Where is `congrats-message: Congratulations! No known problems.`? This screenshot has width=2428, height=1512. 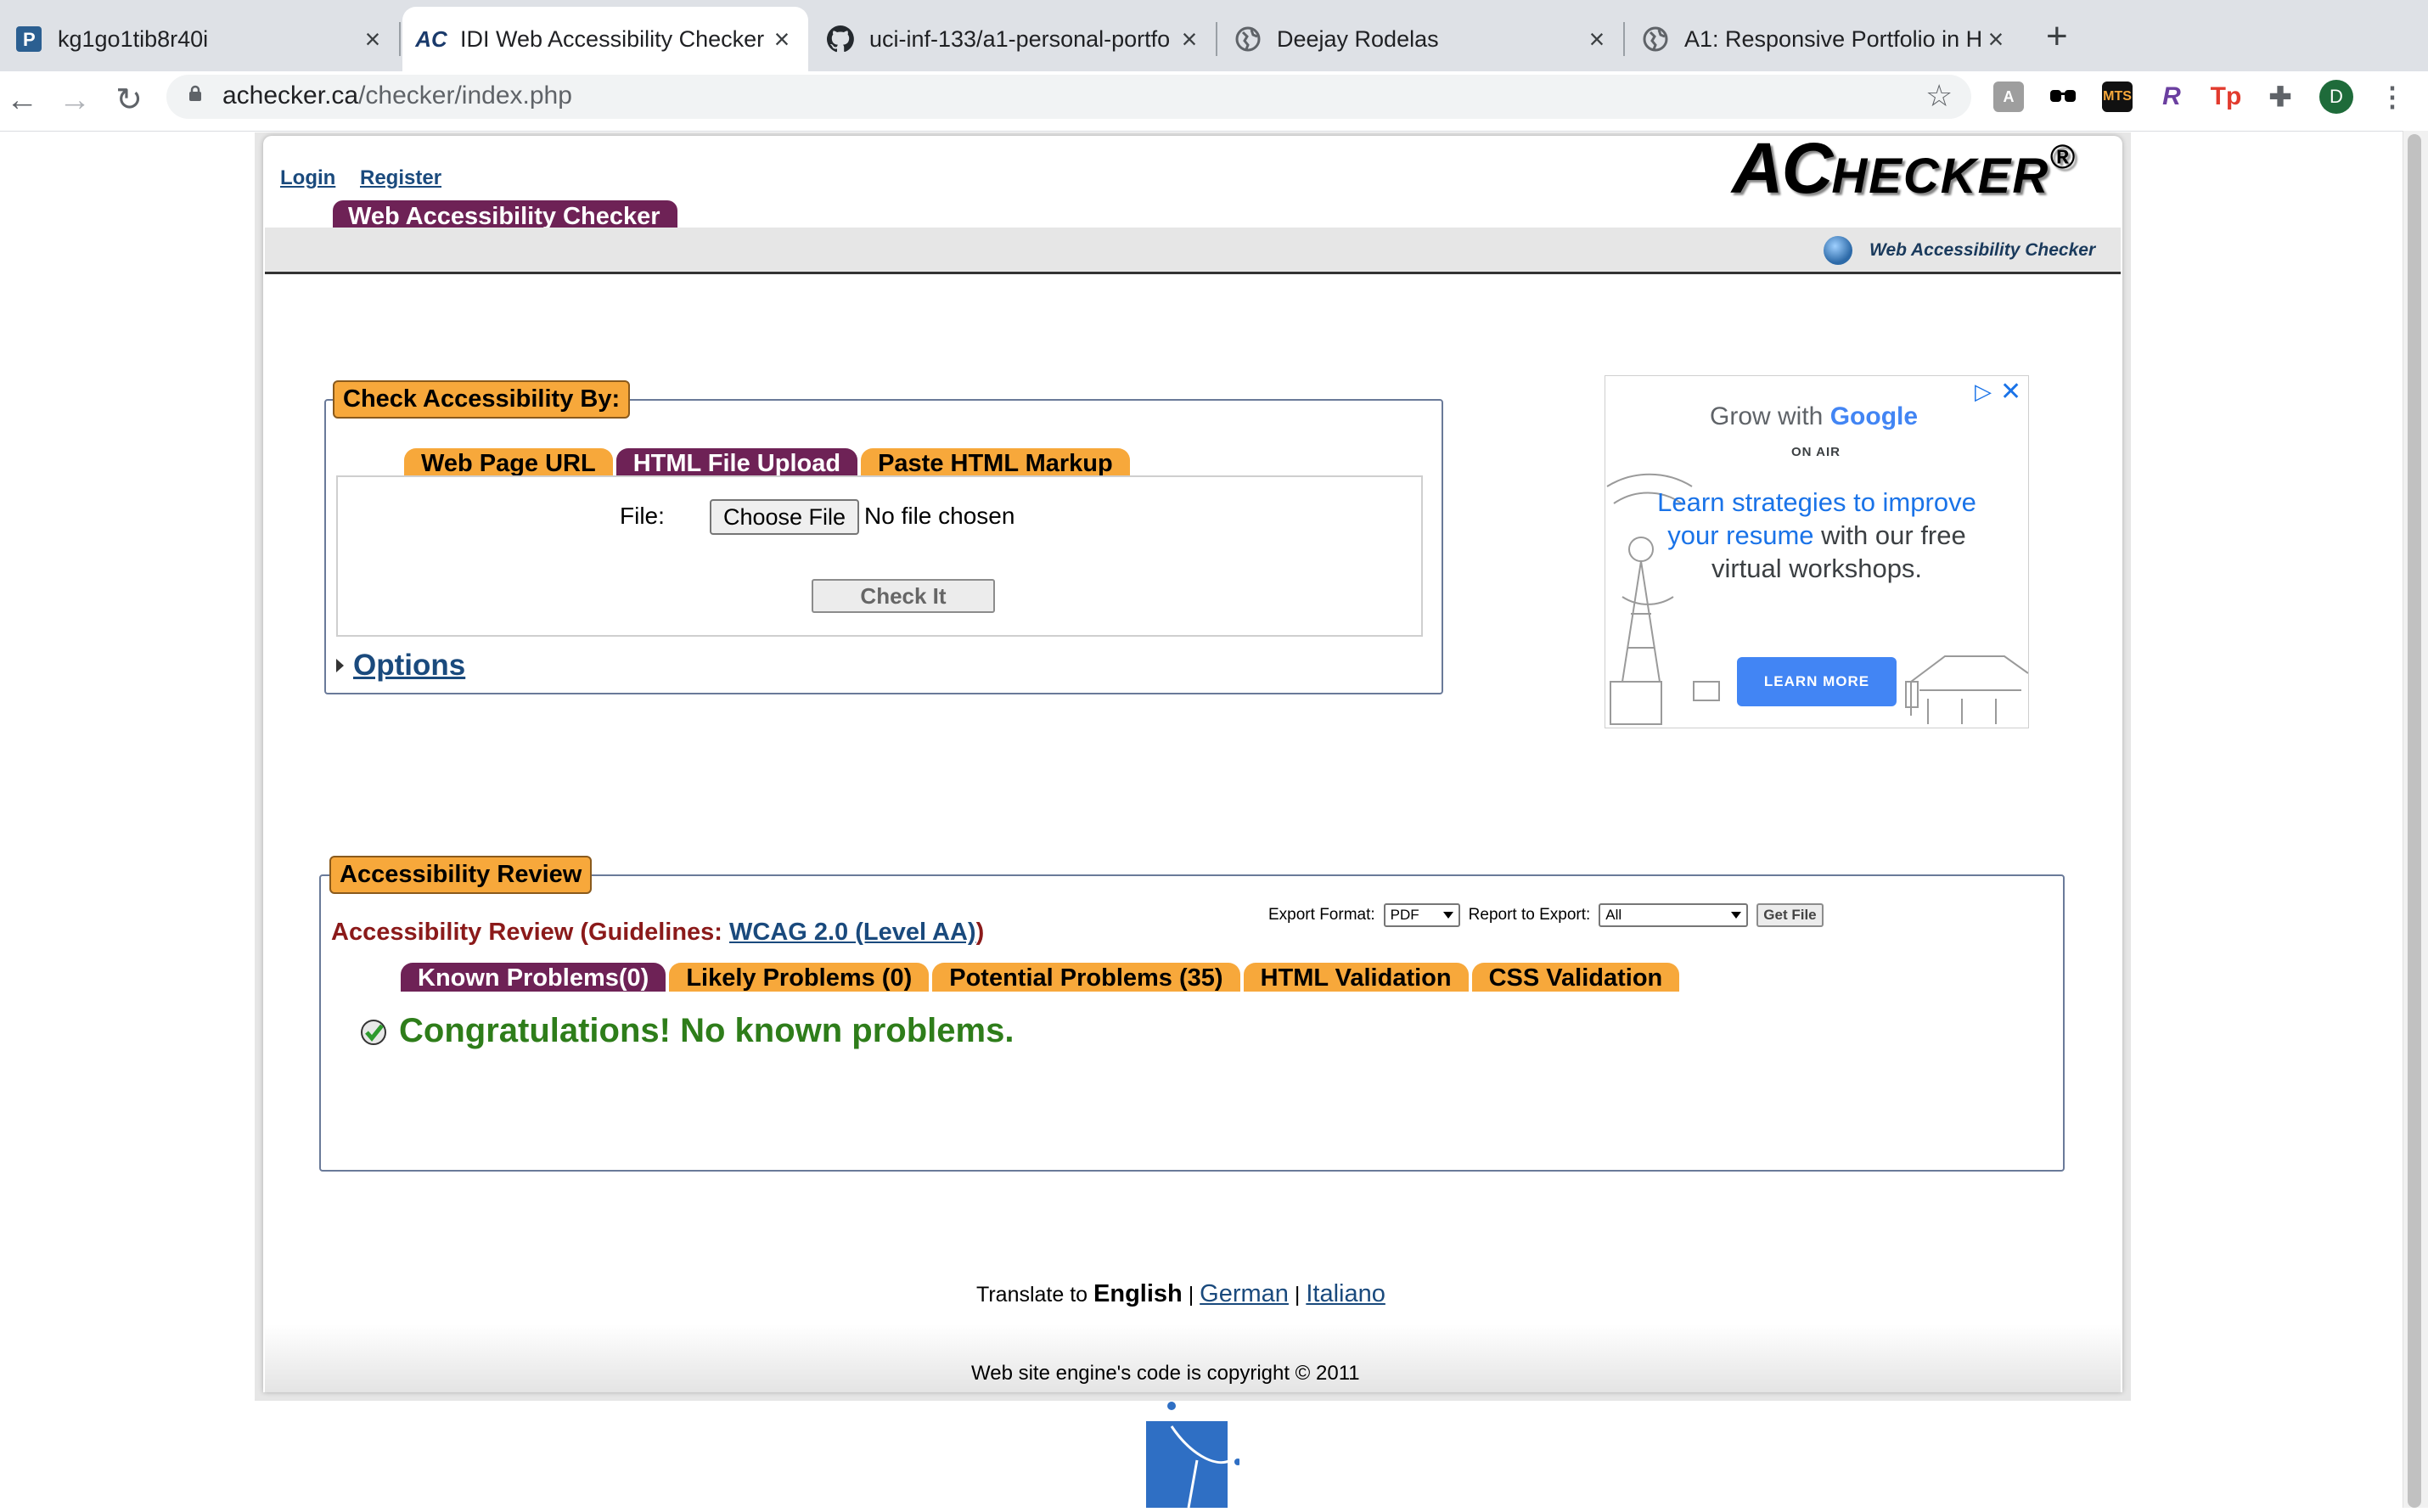 congrats-message: Congratulations! No known problems. is located at coordinates (707, 1030).